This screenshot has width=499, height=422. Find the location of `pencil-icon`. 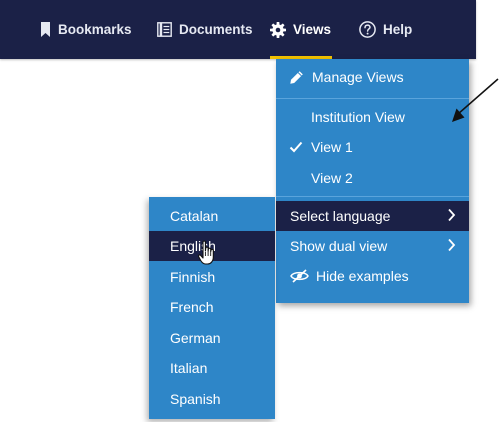

pencil-icon is located at coordinates (296, 77).